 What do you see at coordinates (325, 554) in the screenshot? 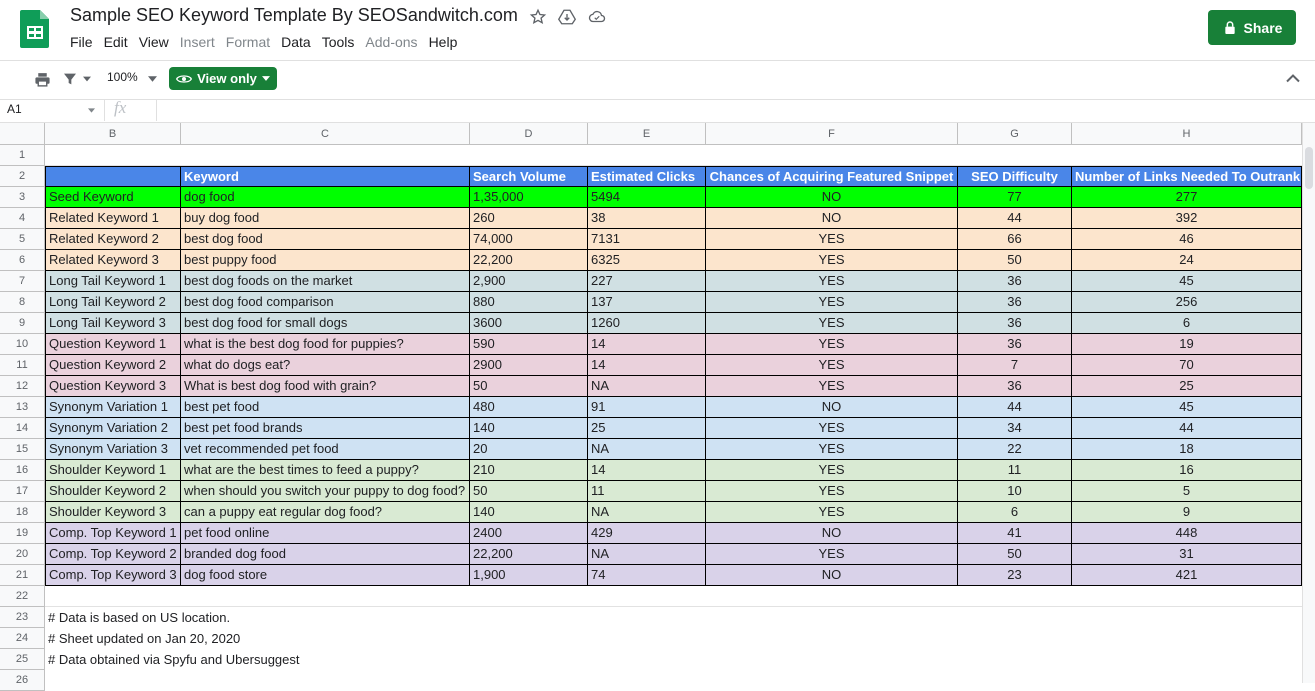
I see `table-cell: branded dog food` at bounding box center [325, 554].